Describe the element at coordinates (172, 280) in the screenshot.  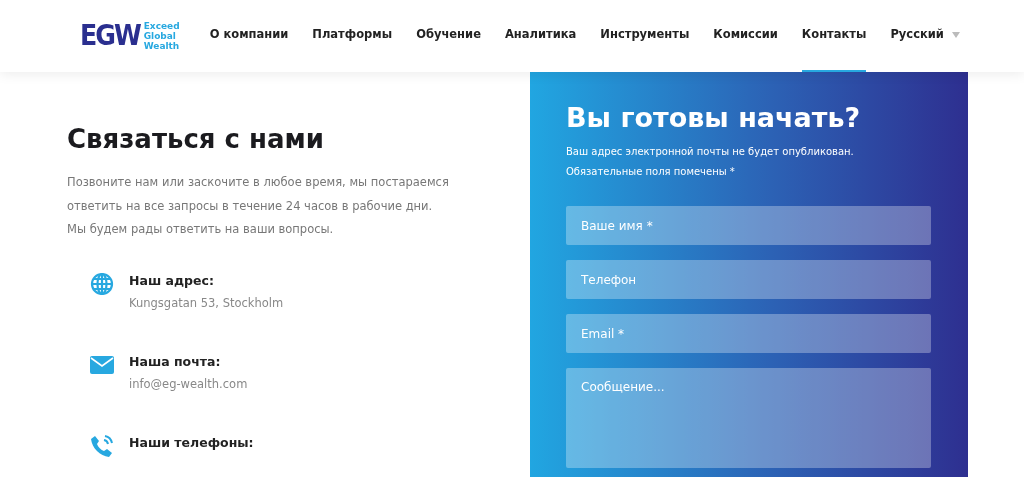
I see `contact-label: Наш адрес:` at that location.